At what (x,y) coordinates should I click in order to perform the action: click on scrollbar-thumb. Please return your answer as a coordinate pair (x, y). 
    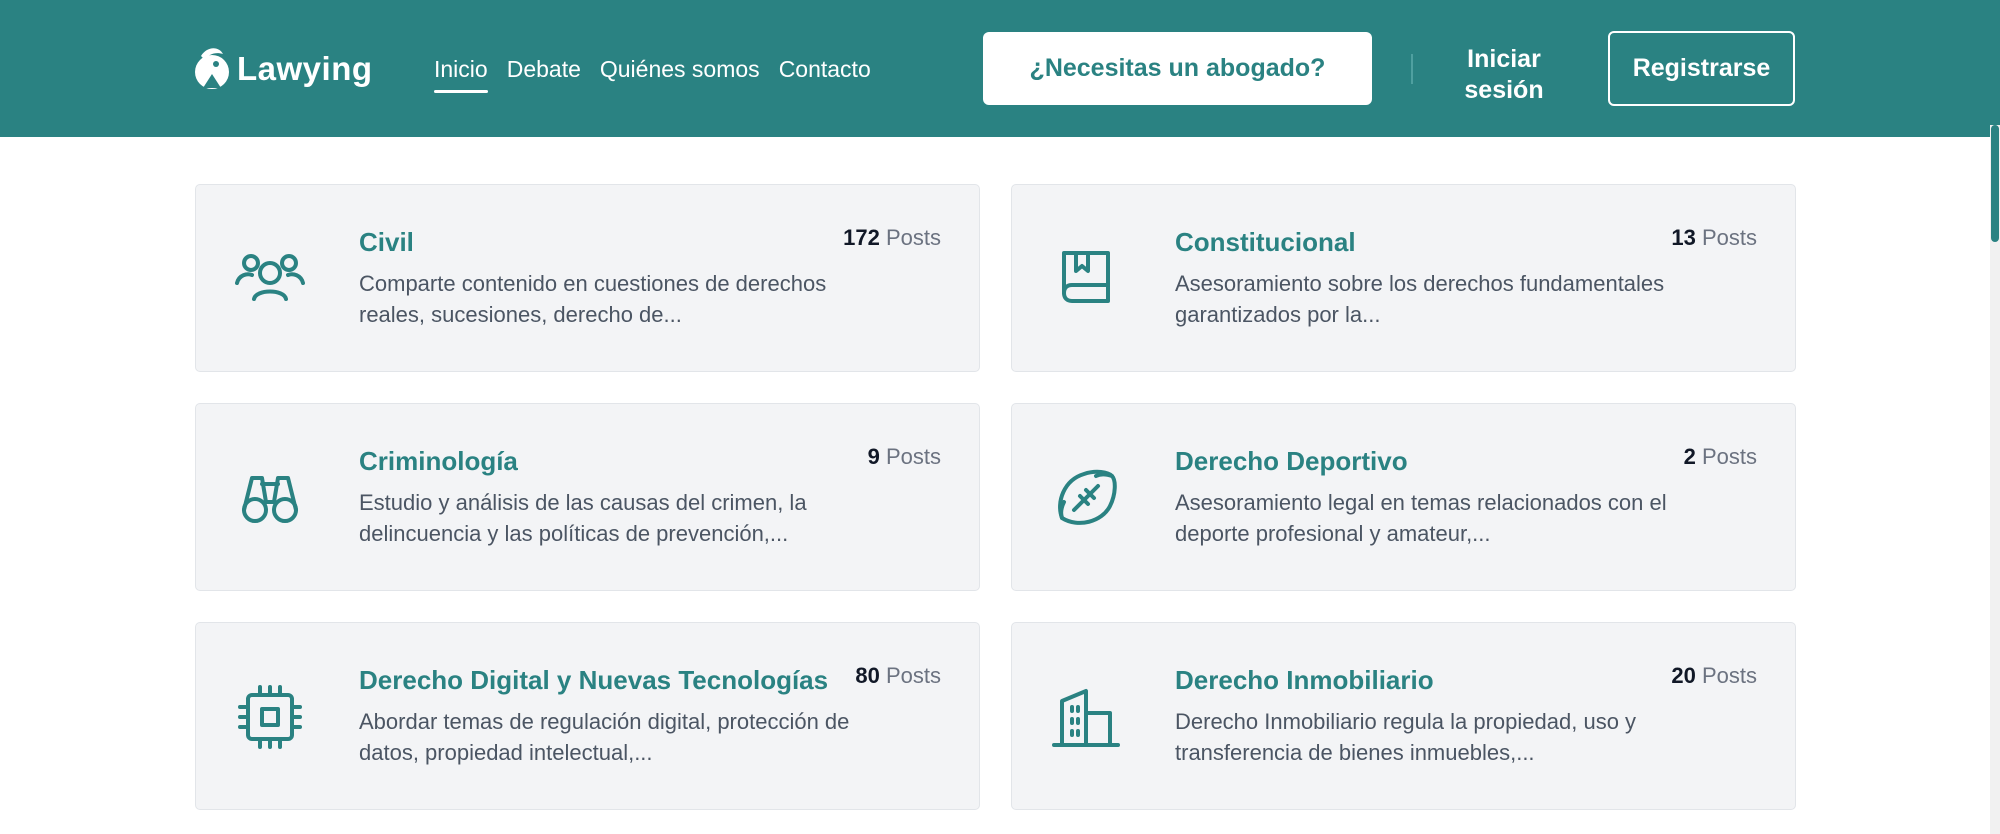
    Looking at the image, I should click on (1995, 183).